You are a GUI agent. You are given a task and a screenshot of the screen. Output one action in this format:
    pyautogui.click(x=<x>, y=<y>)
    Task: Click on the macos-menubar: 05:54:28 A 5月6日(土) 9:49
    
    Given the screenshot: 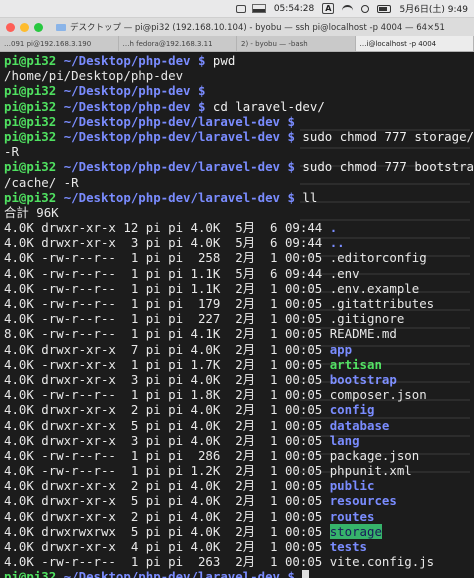 What is the action you would take?
    pyautogui.click(x=237, y=9)
    